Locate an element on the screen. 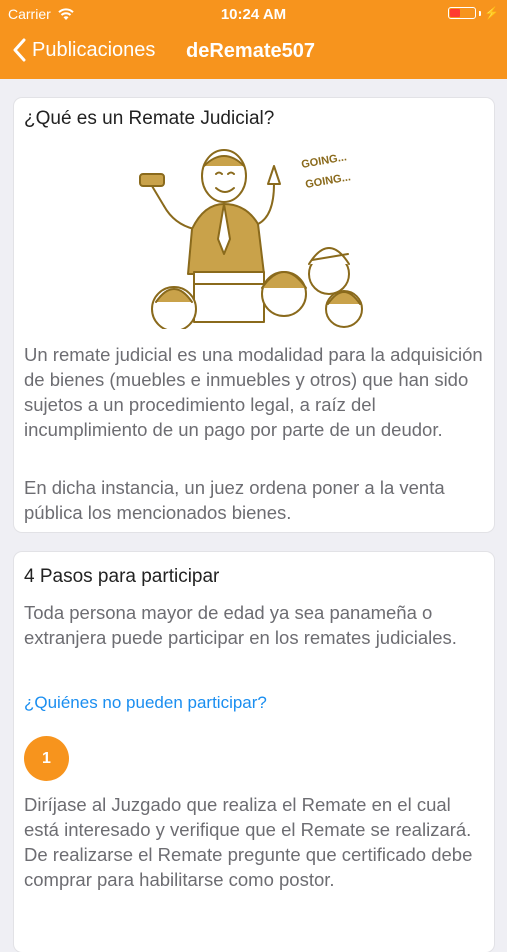  navigation-bar: Publicaciones deRemate507 is located at coordinates (253, 53).